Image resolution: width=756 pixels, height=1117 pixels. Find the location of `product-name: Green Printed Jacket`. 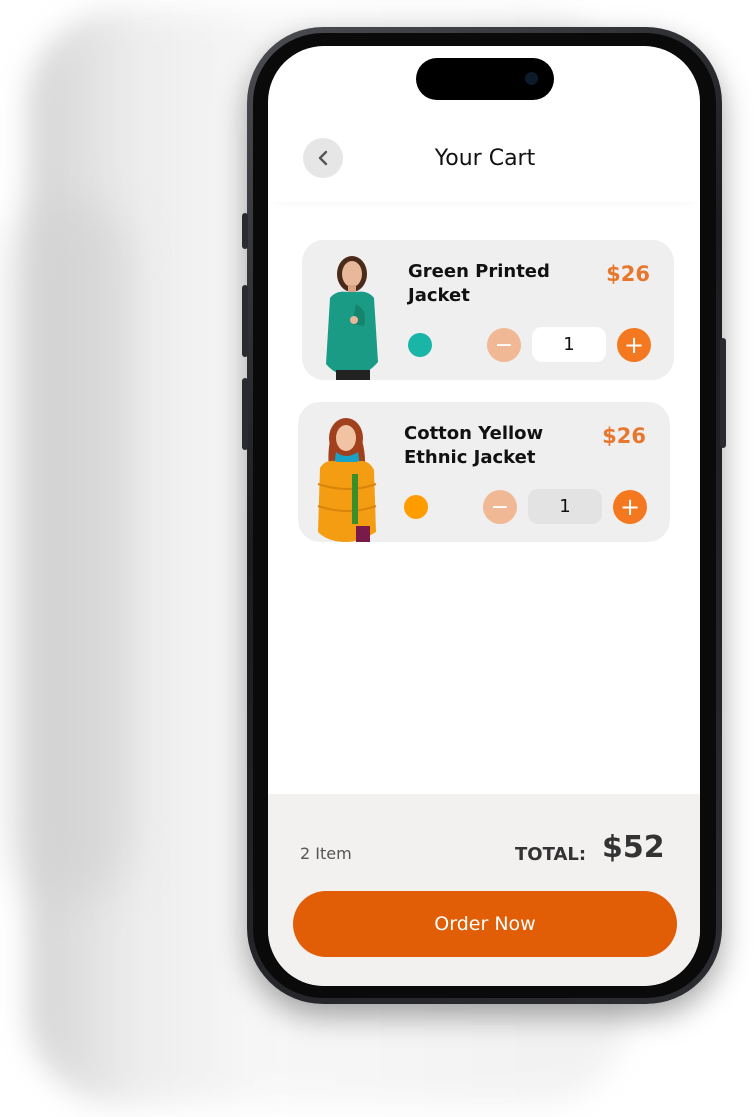

product-name: Green Printed Jacket is located at coordinates (479, 283).